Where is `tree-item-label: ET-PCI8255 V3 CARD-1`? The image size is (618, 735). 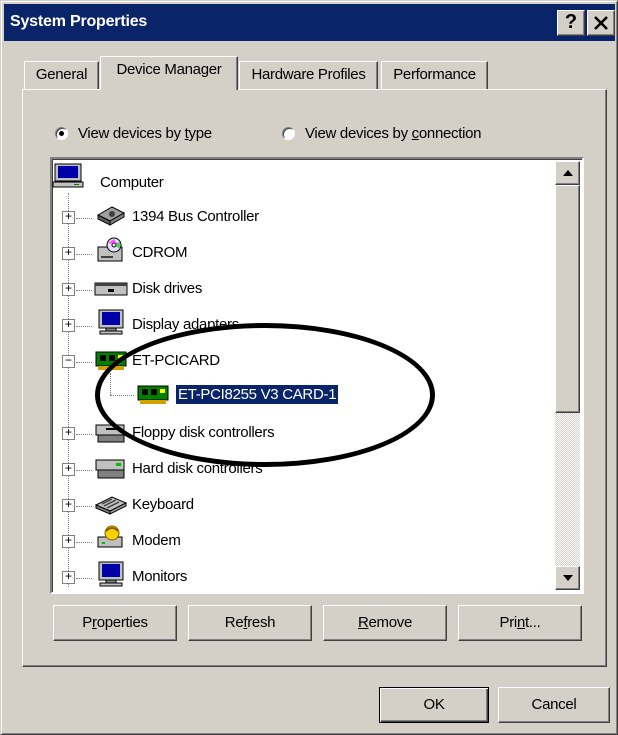 tree-item-label: ET-PCI8255 V3 CARD-1 is located at coordinates (257, 394).